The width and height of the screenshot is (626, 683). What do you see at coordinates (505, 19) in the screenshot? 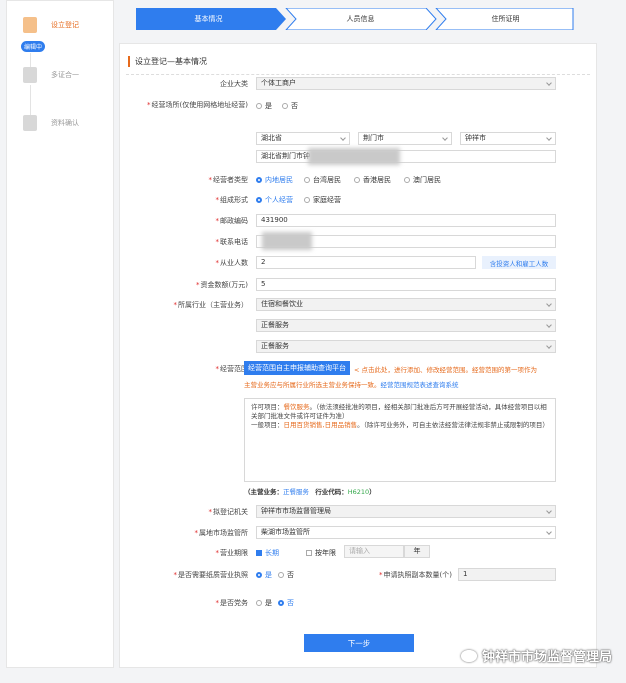
I see `tab-residence-proof: 住所证明` at bounding box center [505, 19].